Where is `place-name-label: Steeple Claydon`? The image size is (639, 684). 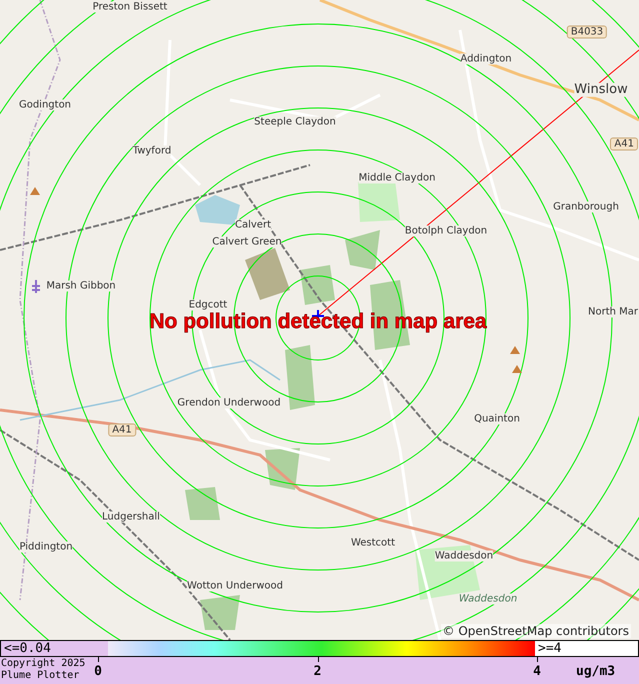
place-name-label: Steeple Claydon is located at coordinates (295, 122).